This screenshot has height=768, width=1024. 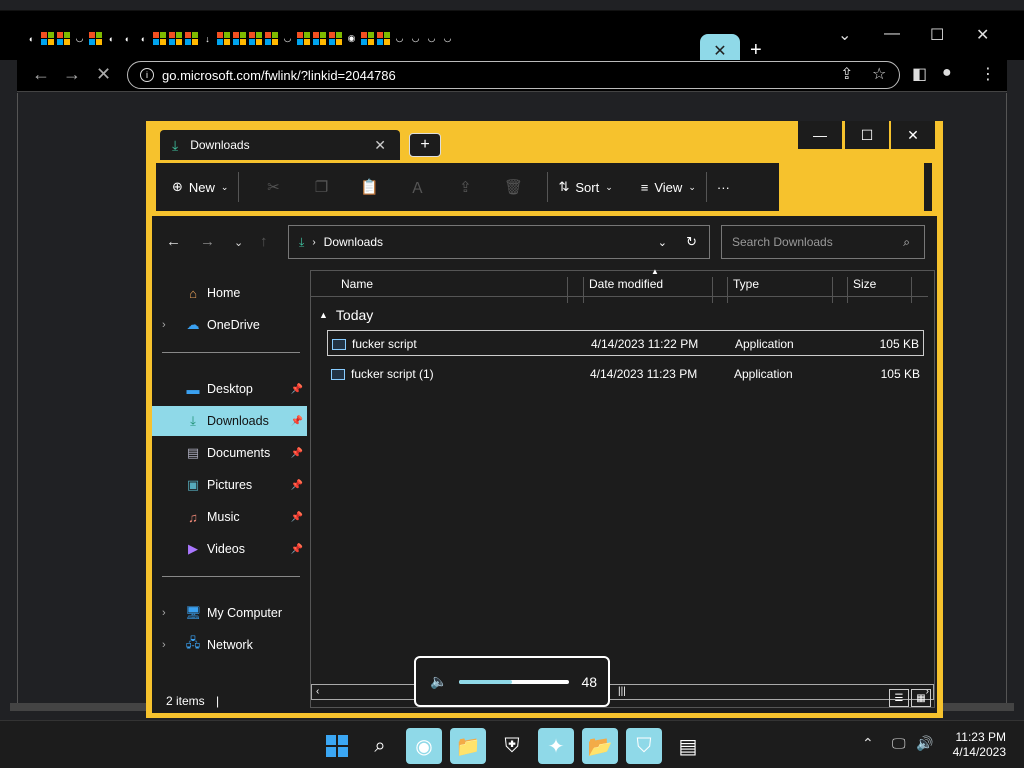 What do you see at coordinates (357, 284) in the screenshot?
I see `column-header-name: Name` at bounding box center [357, 284].